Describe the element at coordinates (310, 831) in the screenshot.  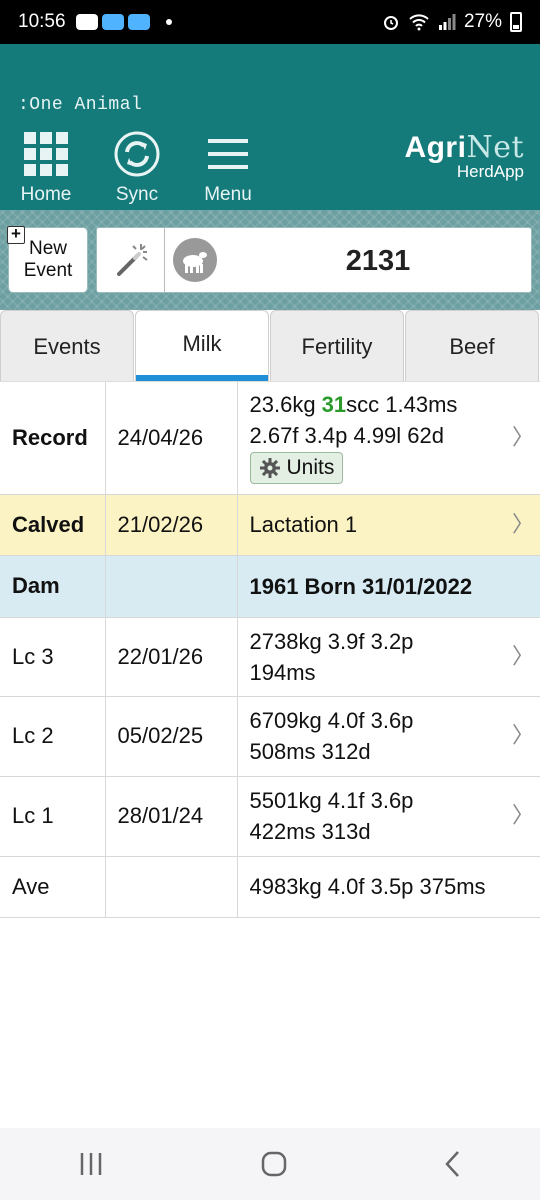
I see `lc1-line2: 422ms 313d` at that location.